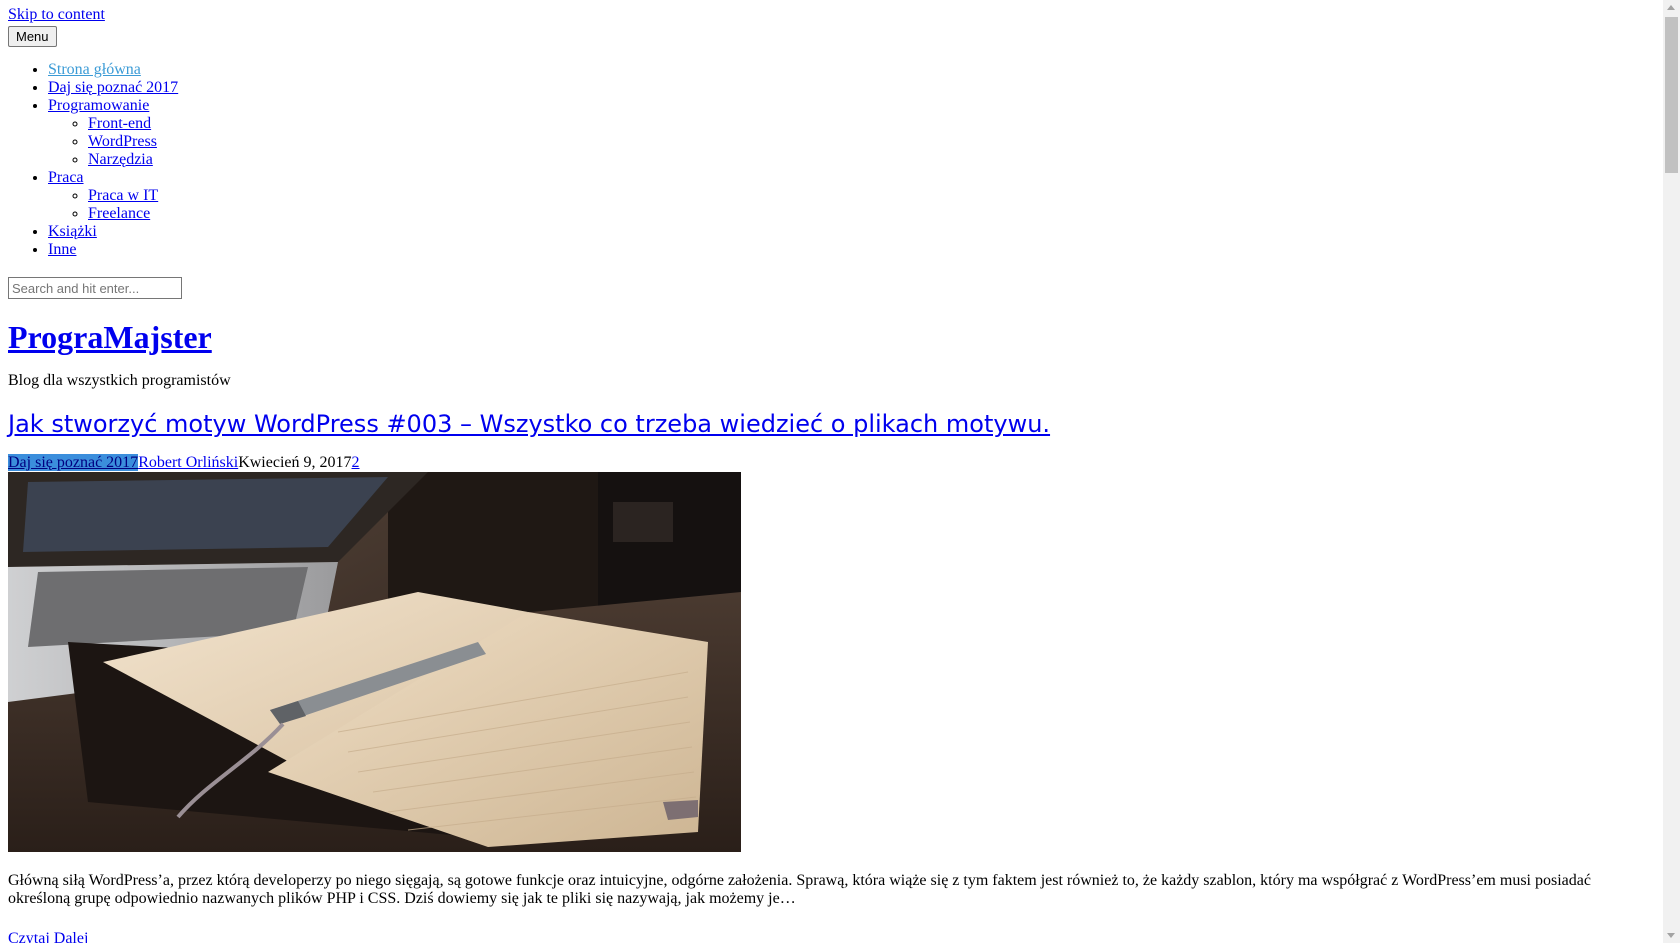 The image size is (1680, 943). I want to click on nav-link-front-end: Front-end, so click(119, 123).